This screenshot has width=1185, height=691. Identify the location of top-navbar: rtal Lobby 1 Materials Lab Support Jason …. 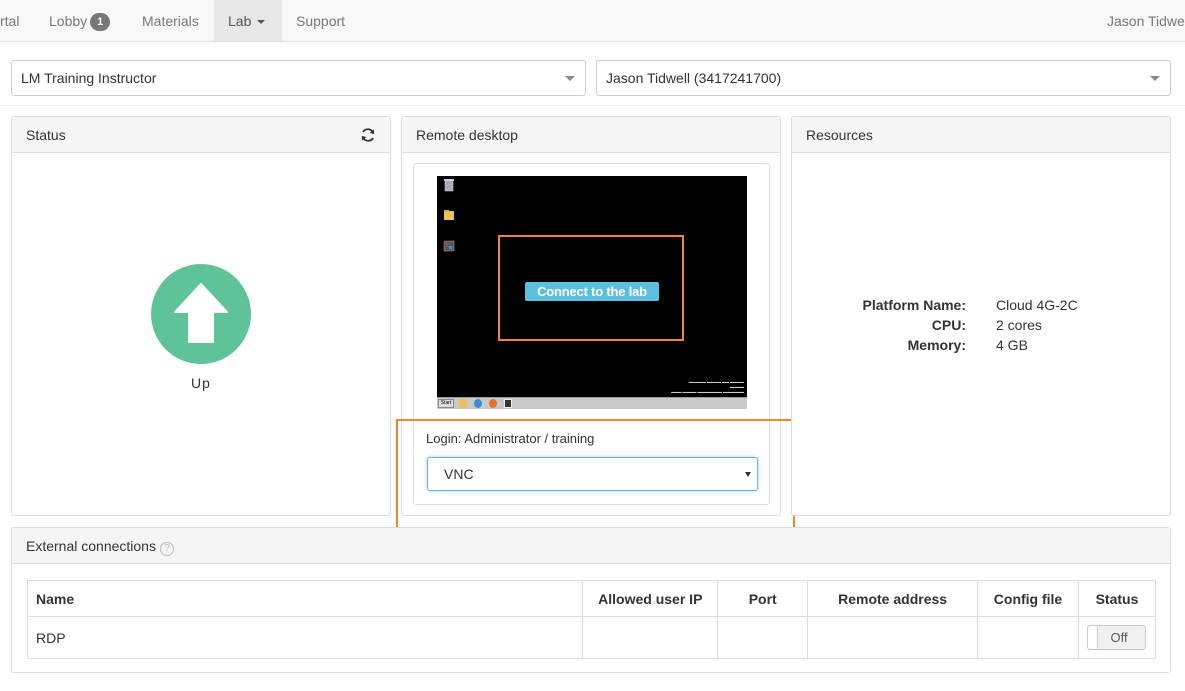
(592, 21).